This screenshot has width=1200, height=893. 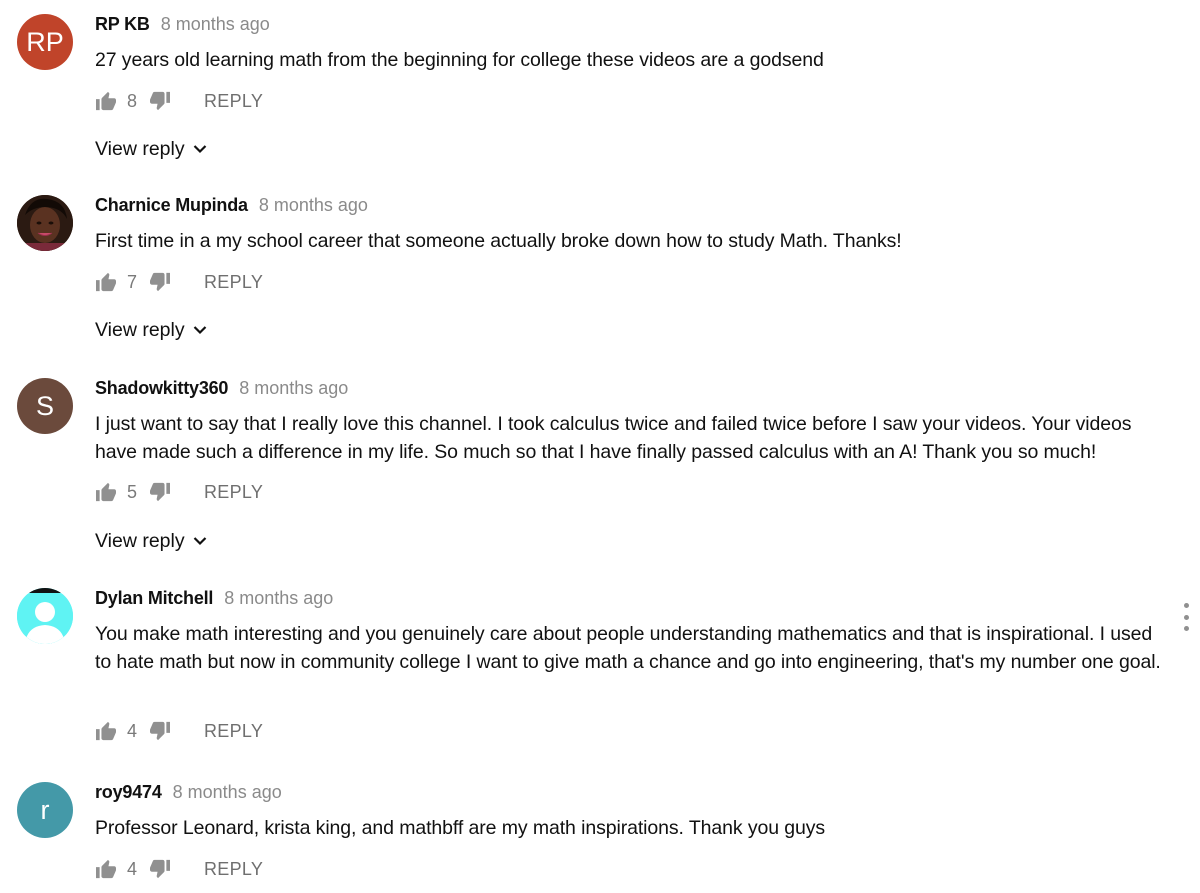 I want to click on avatar: r, so click(x=45, y=810).